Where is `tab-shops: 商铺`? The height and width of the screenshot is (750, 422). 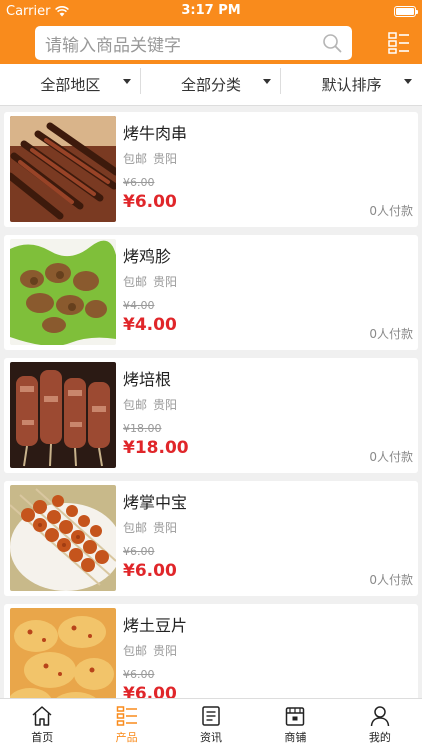
tab-shops: 商铺 is located at coordinates (295, 724).